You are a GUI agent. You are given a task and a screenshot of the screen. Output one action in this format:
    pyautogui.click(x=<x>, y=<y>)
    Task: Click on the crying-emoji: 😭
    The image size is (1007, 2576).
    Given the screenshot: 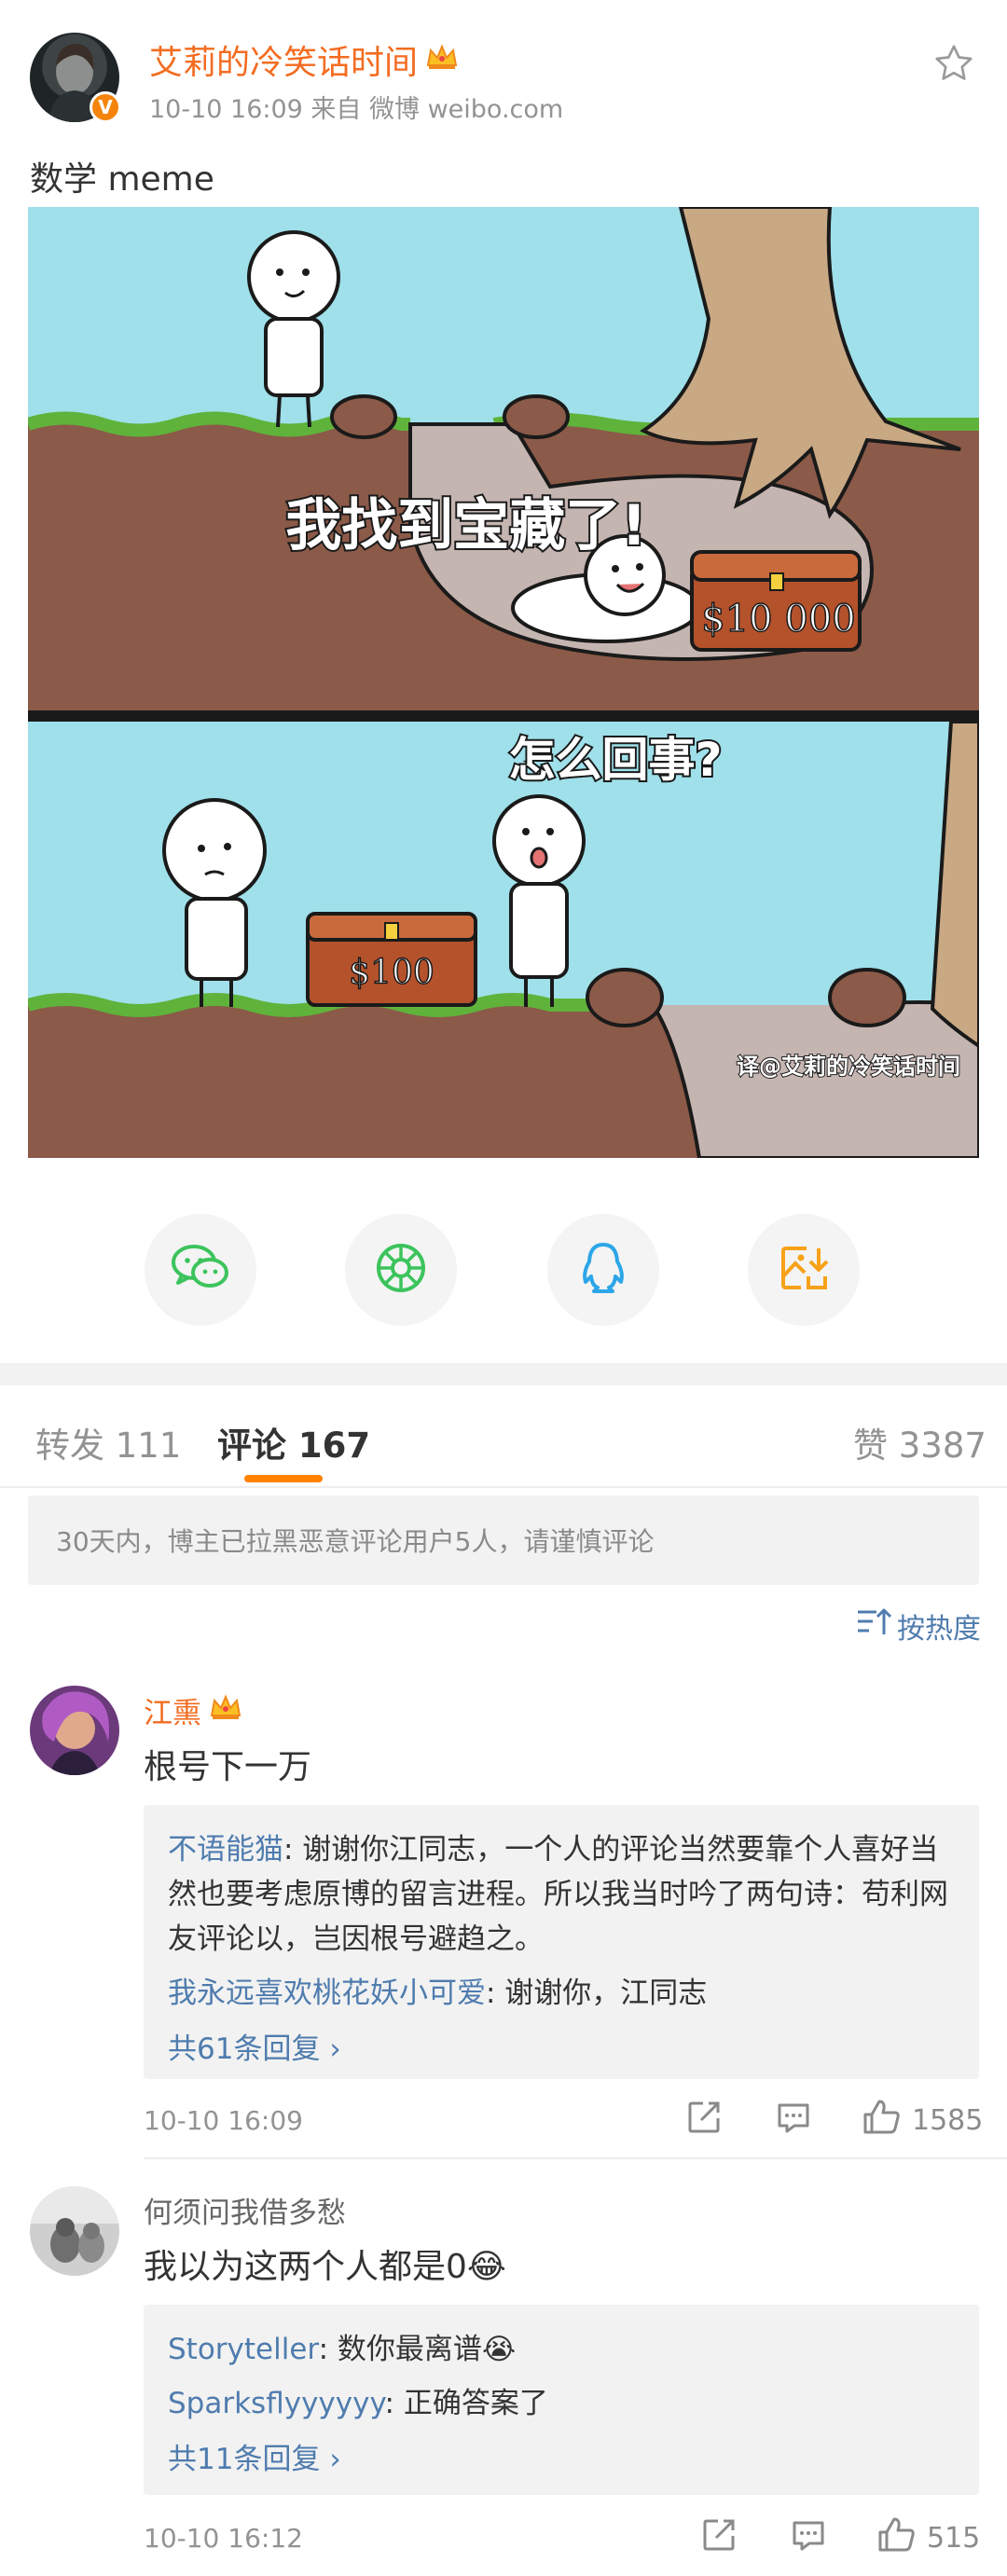 What is the action you would take?
    pyautogui.click(x=499, y=2349)
    